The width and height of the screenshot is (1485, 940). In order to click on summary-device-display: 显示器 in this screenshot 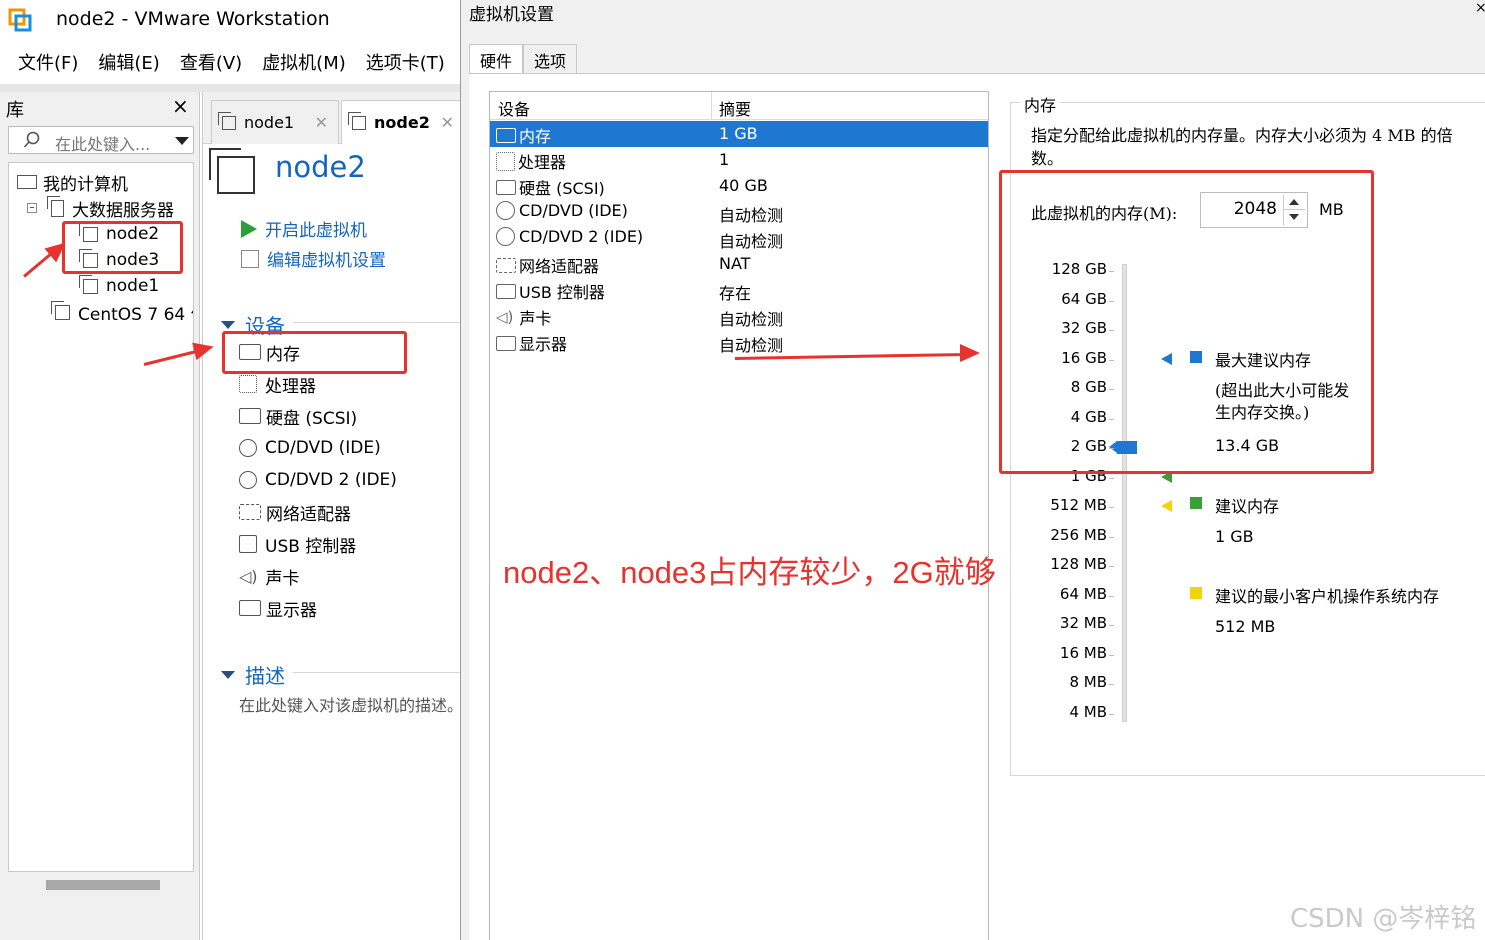, I will do `click(278, 608)`.